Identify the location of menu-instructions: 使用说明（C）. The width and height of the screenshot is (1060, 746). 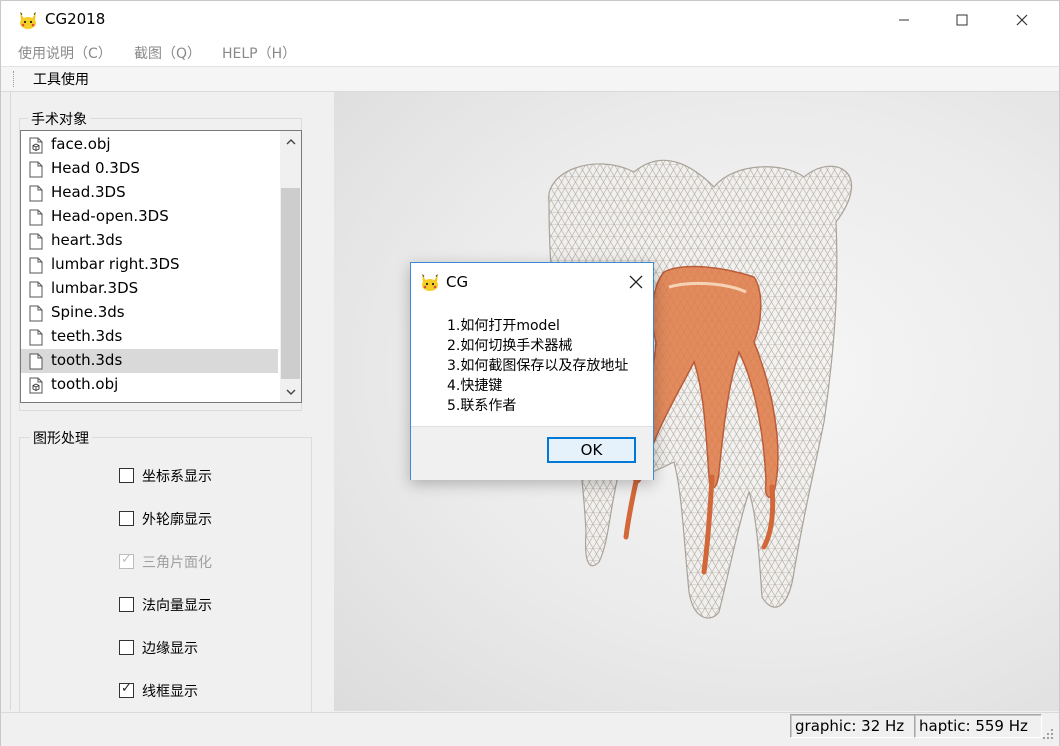
(65, 53).